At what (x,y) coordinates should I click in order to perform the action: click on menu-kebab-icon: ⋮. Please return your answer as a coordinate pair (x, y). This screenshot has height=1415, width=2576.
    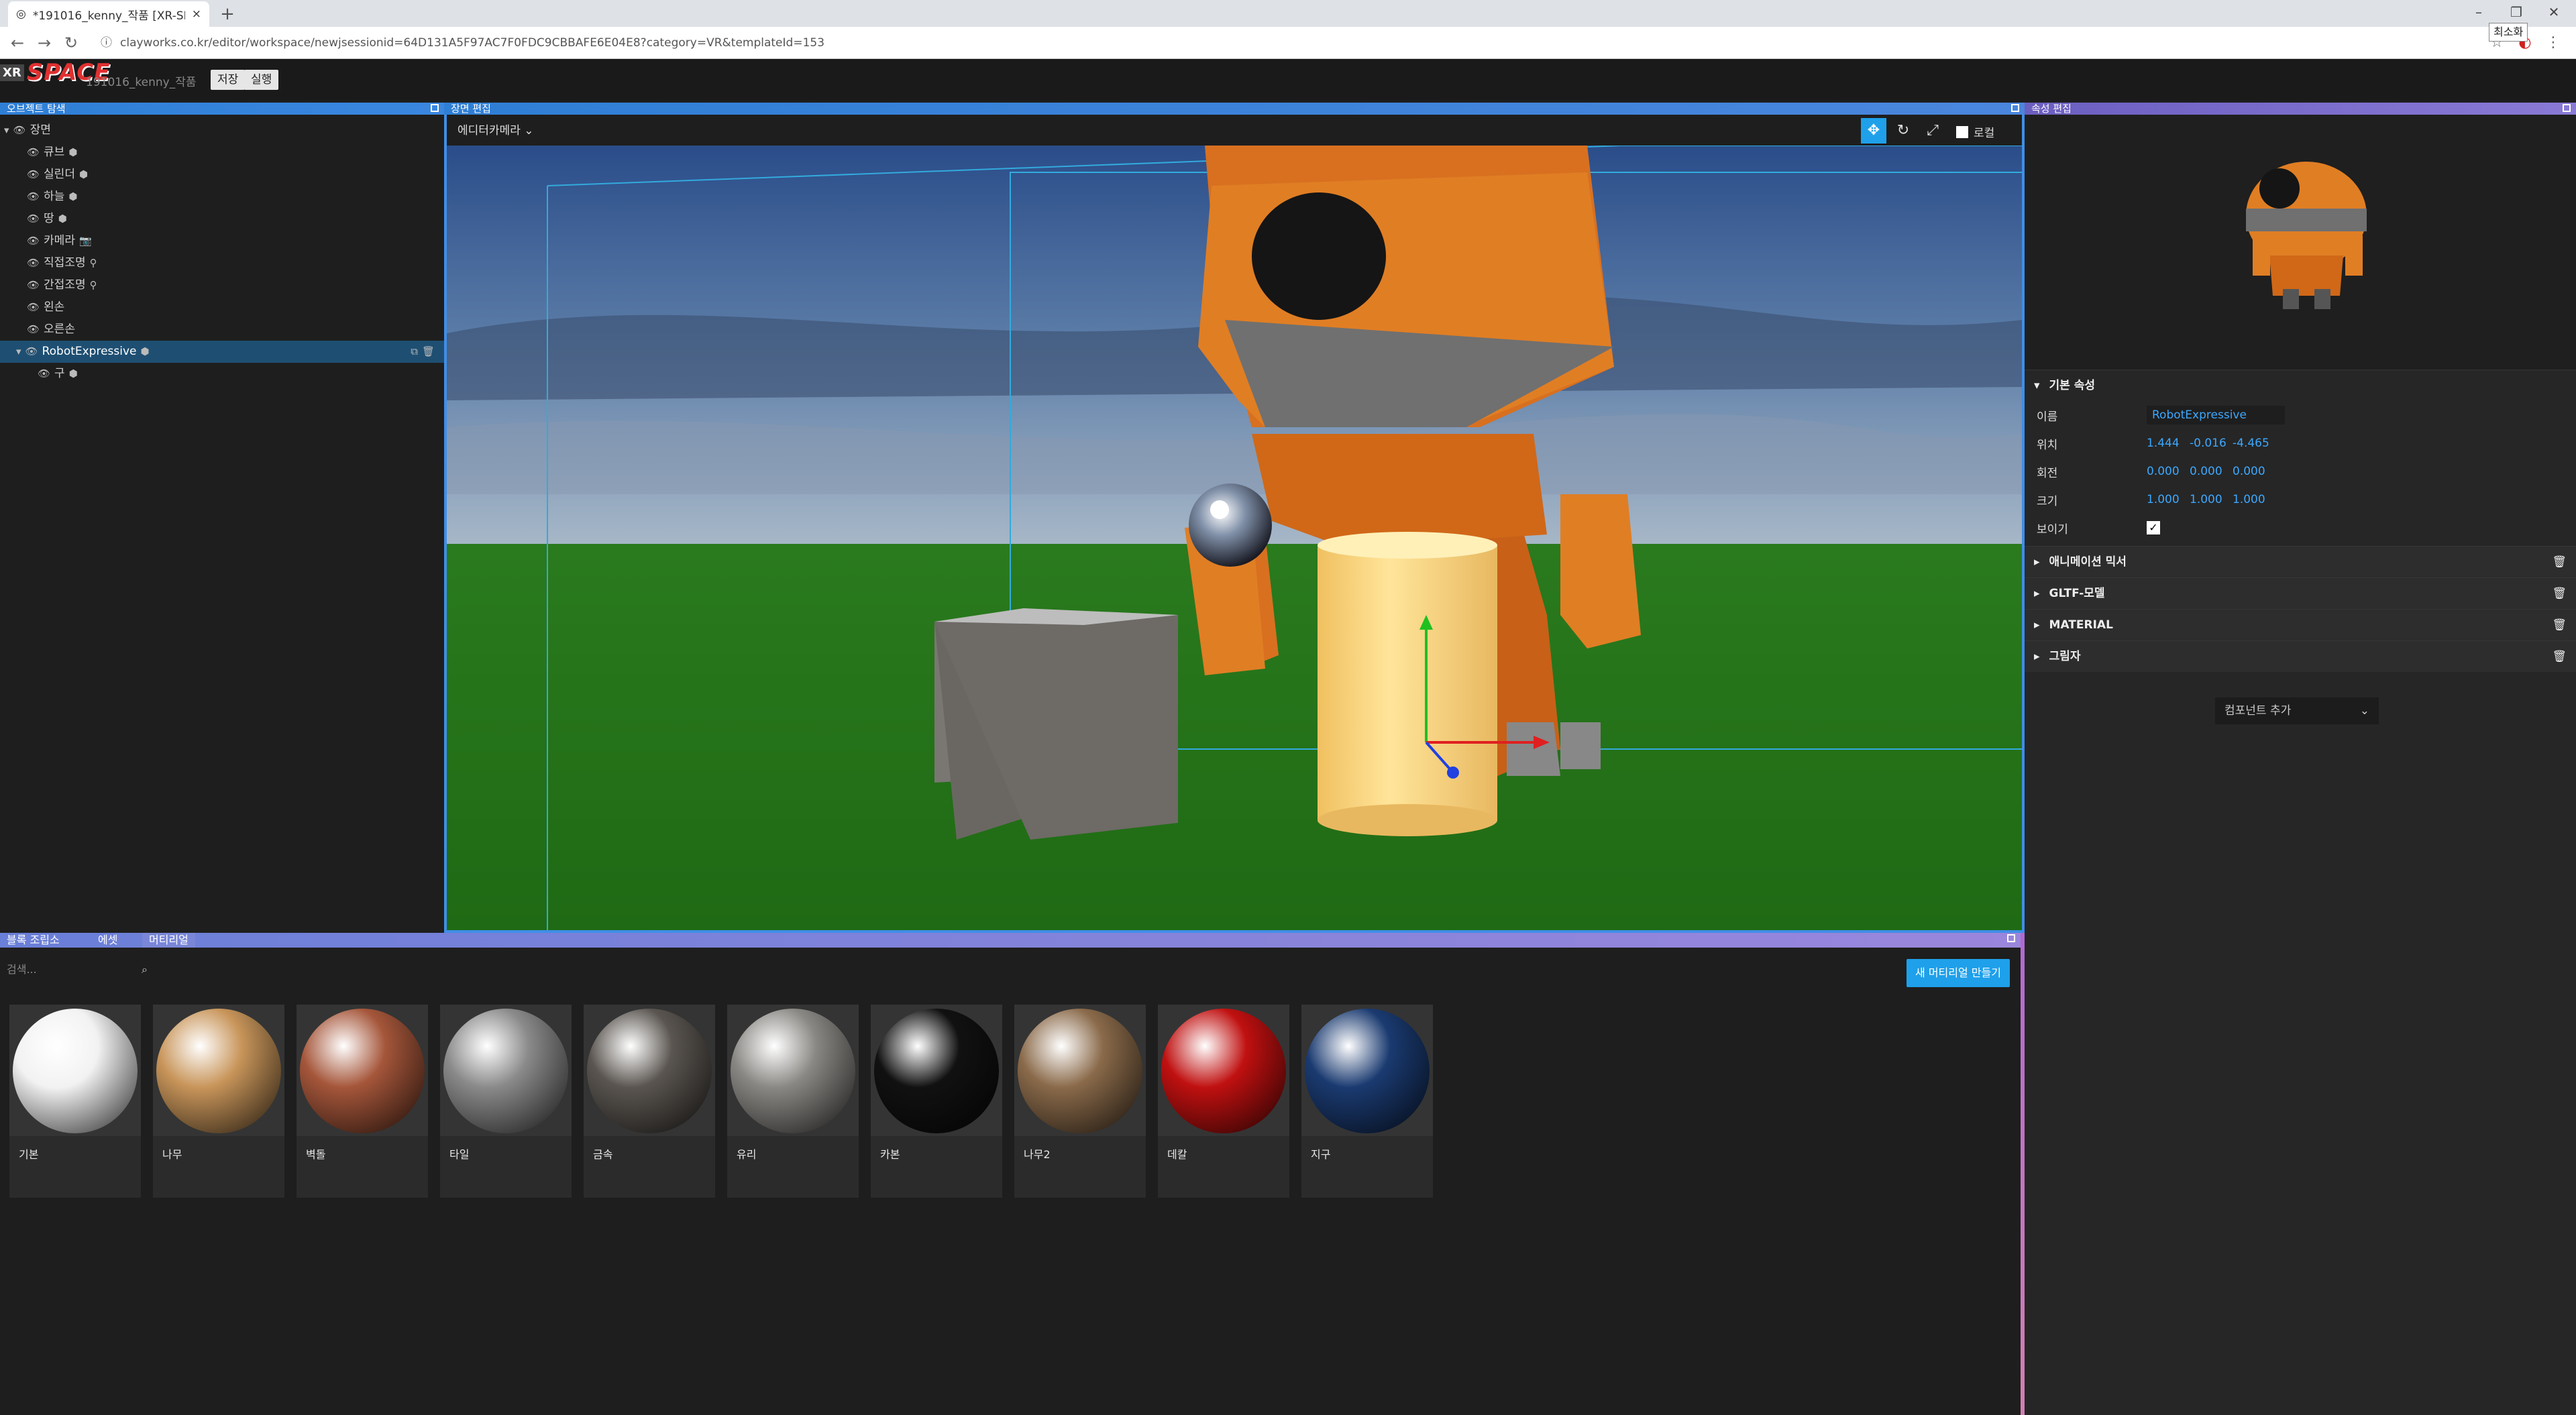
    Looking at the image, I should click on (2553, 43).